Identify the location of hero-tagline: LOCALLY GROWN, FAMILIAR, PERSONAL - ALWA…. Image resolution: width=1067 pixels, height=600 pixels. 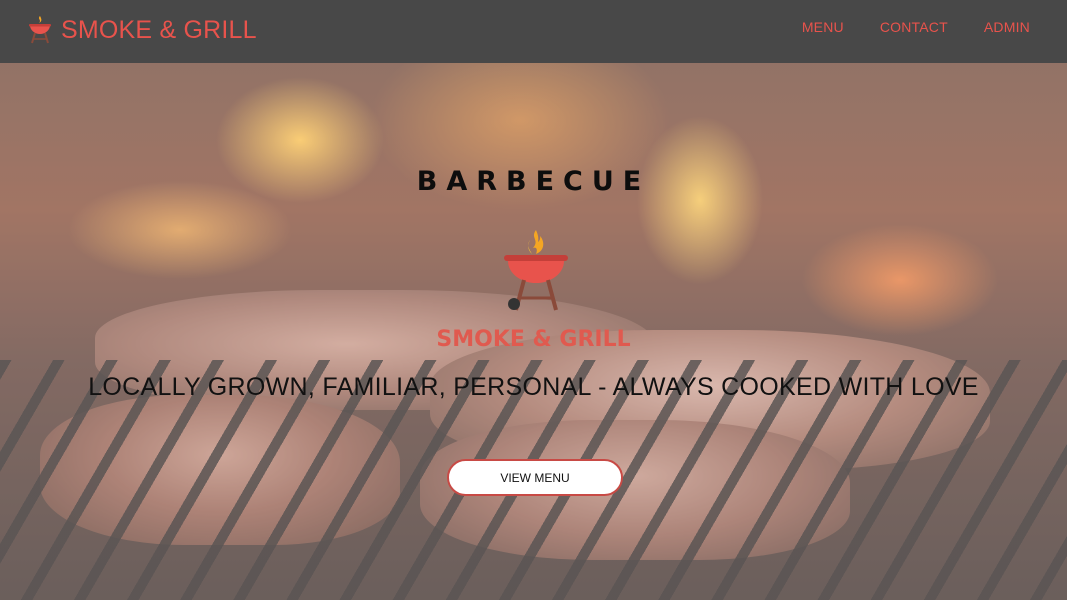
(533, 387).